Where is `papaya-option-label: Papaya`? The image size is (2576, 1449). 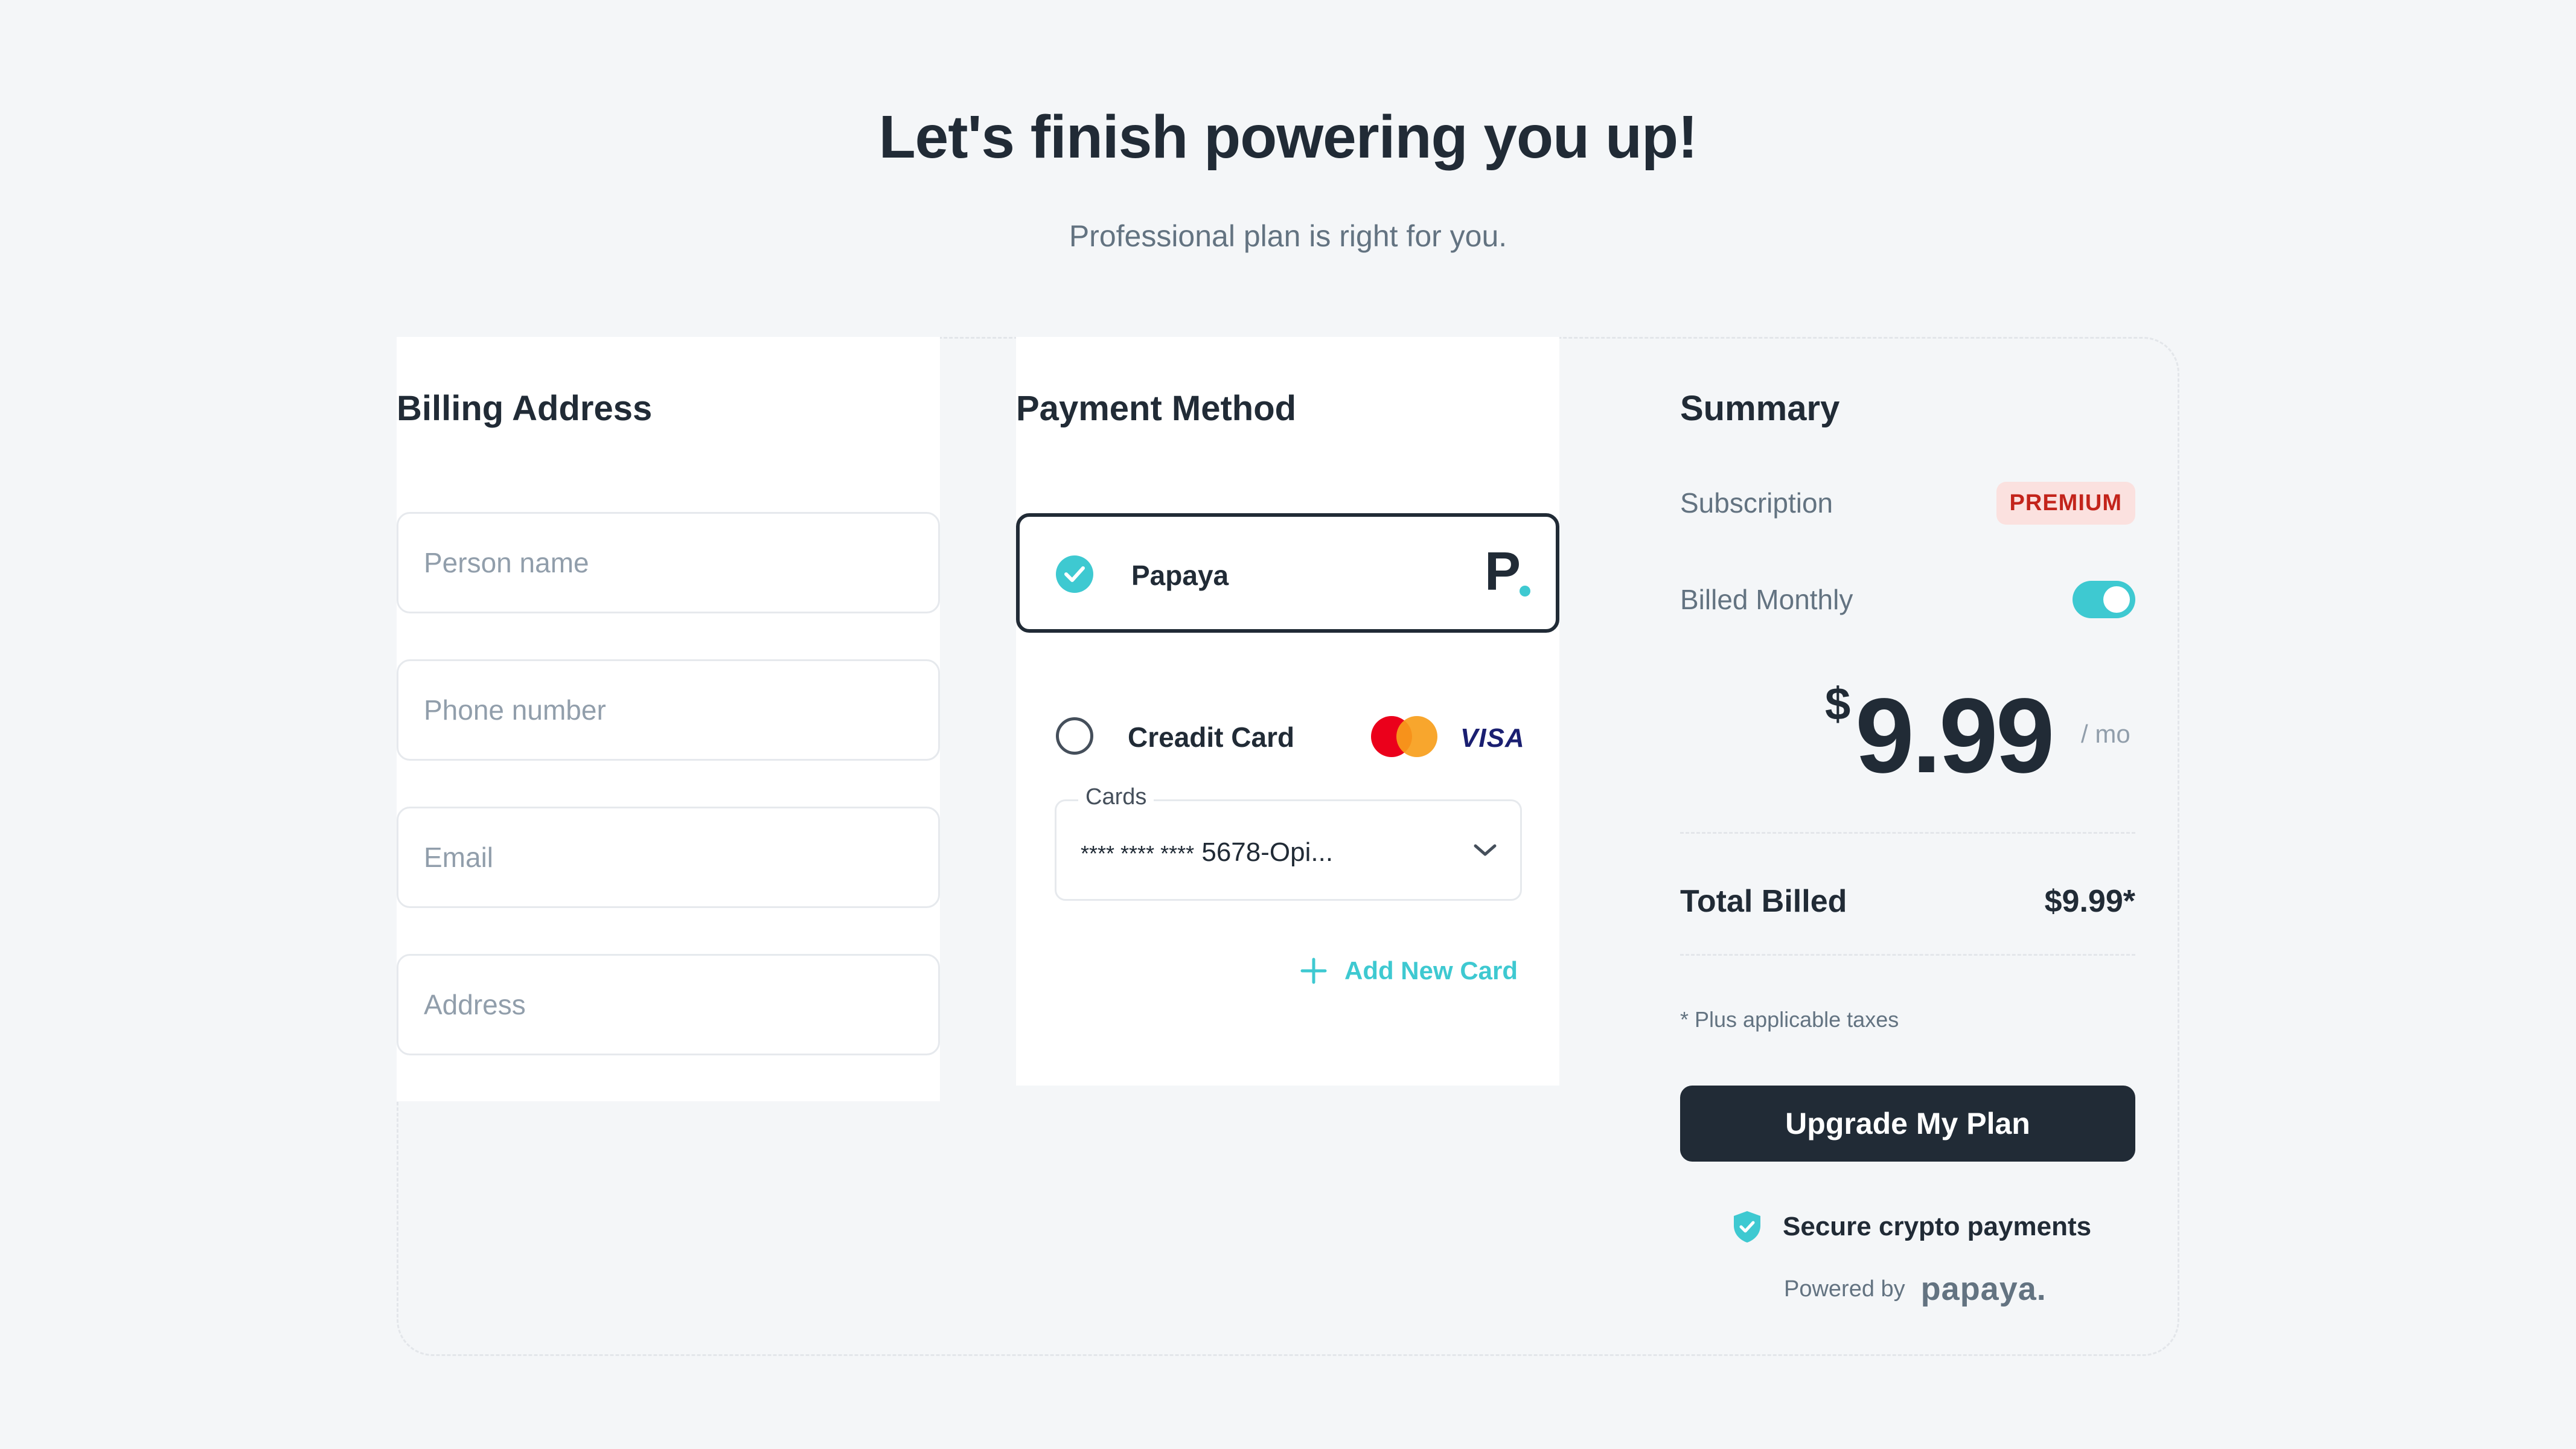
papaya-option-label: Papaya is located at coordinates (1180, 575).